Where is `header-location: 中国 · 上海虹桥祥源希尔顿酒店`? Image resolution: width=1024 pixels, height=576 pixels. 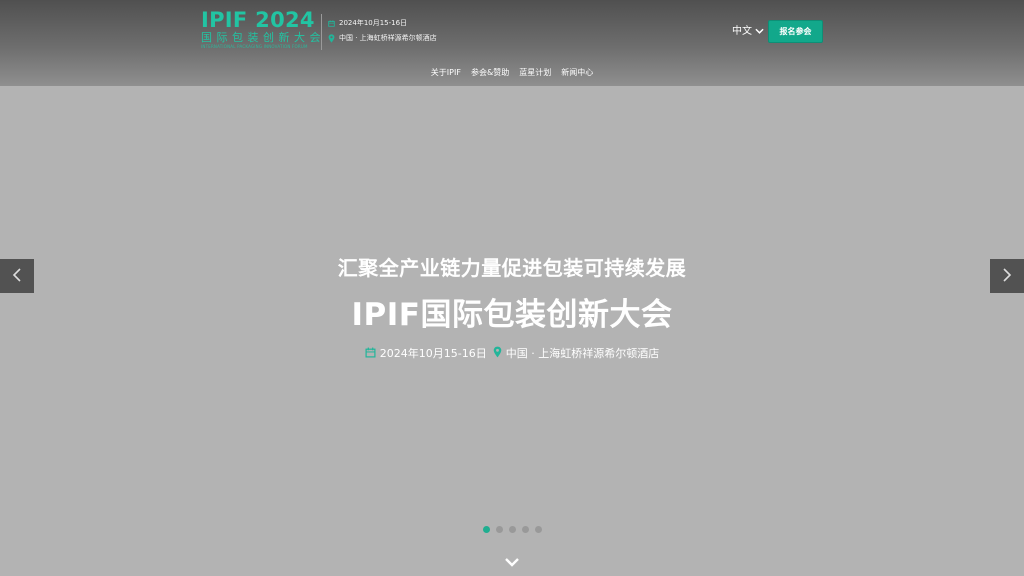
header-location: 中国 · 上海虹桥祥源希尔顿酒店 is located at coordinates (382, 38).